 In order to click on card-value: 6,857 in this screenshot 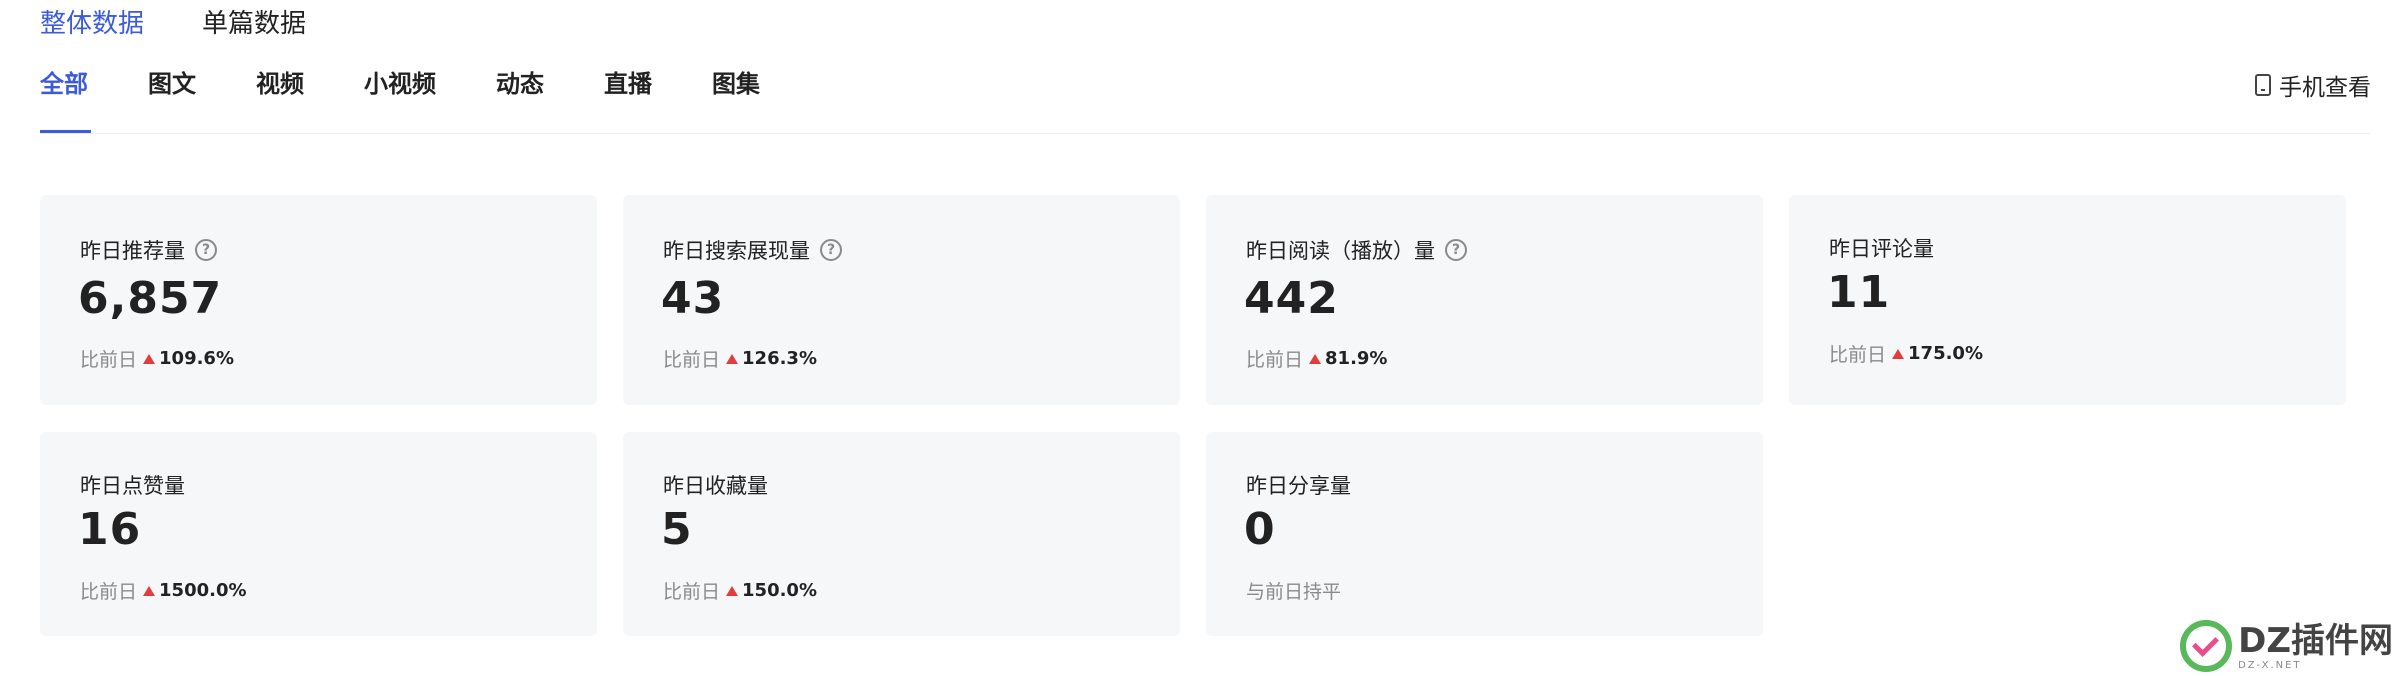, I will do `click(150, 298)`.